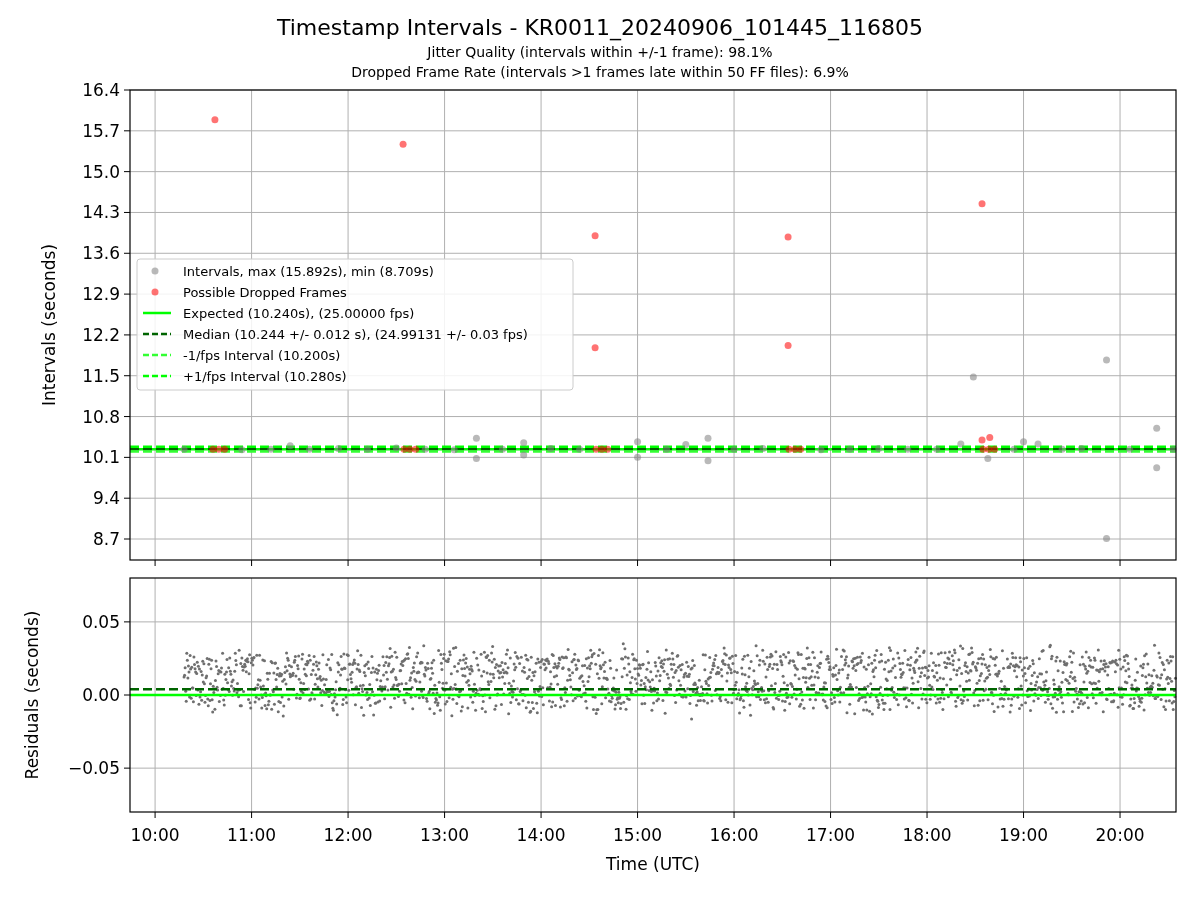  What do you see at coordinates (262, 355) in the screenshot?
I see `legend-label: -1/fps Interval (10.200s)` at bounding box center [262, 355].